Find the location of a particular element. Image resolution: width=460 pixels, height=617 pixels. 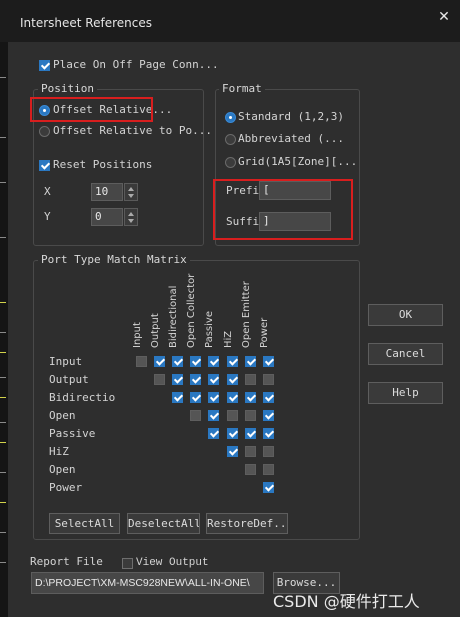

background-window-edge is located at coordinates (4, 329).